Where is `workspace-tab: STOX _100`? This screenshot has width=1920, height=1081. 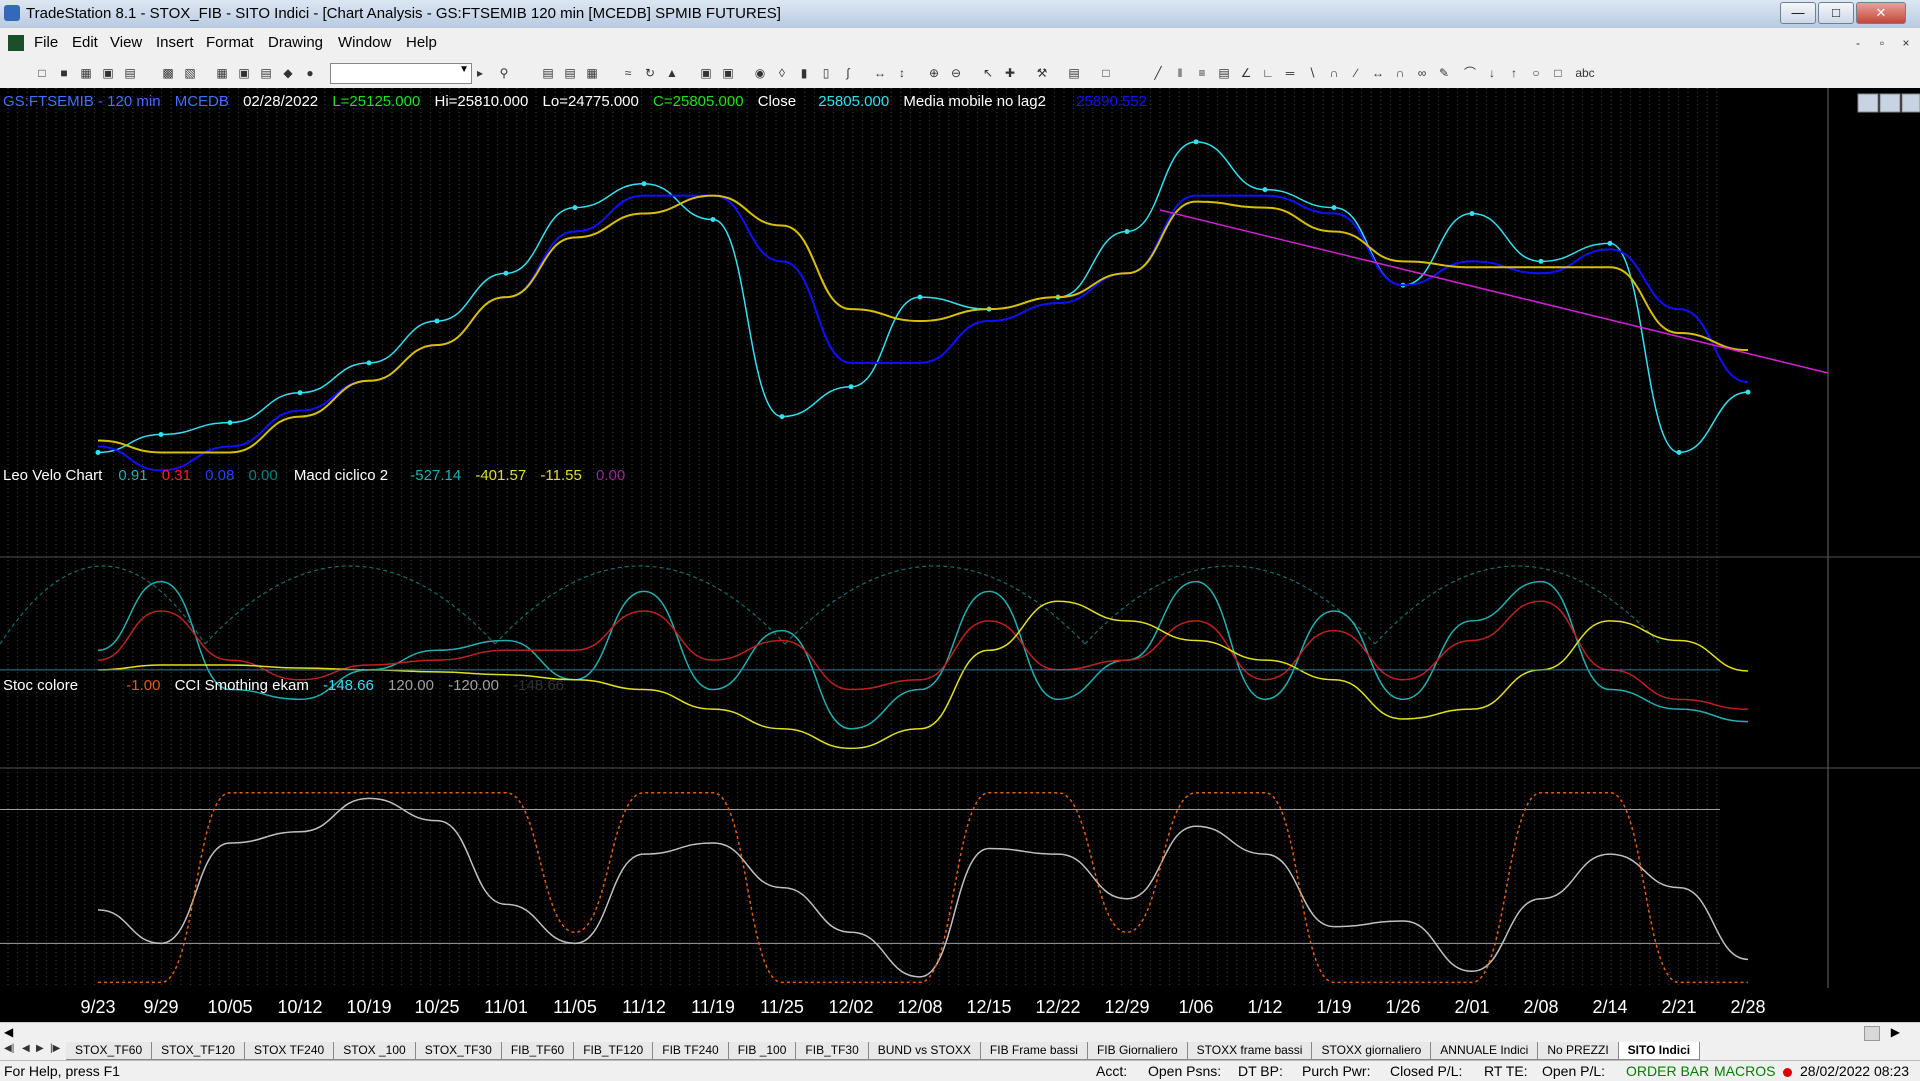
workspace-tab: STOX _100 is located at coordinates (375, 1051).